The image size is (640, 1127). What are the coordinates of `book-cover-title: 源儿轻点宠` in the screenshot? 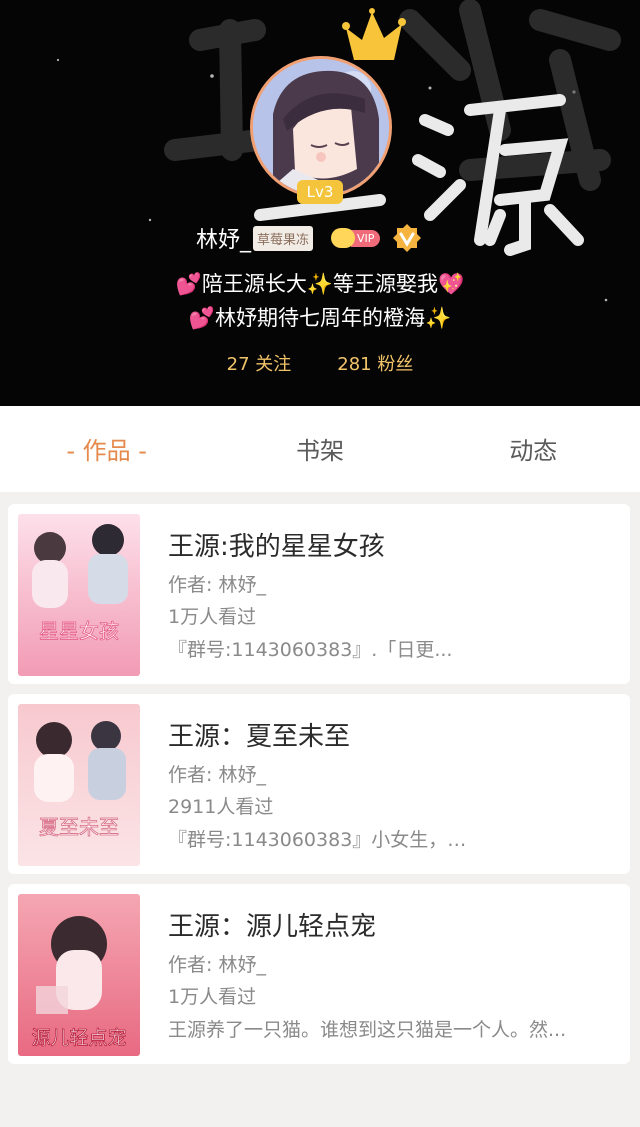 It's located at (78, 1038).